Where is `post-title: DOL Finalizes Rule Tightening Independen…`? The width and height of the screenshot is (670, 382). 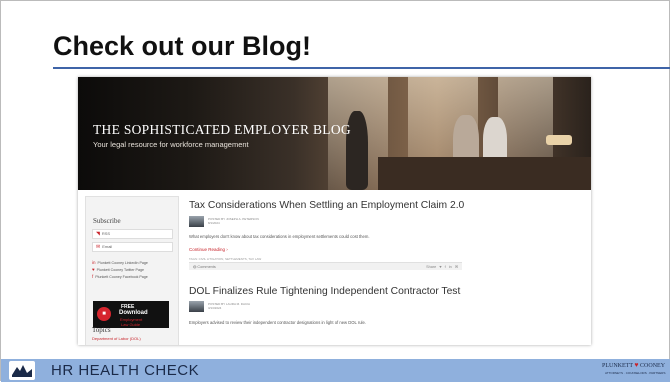
post-title: DOL Finalizes Rule Tightening Independen… is located at coordinates (324, 291).